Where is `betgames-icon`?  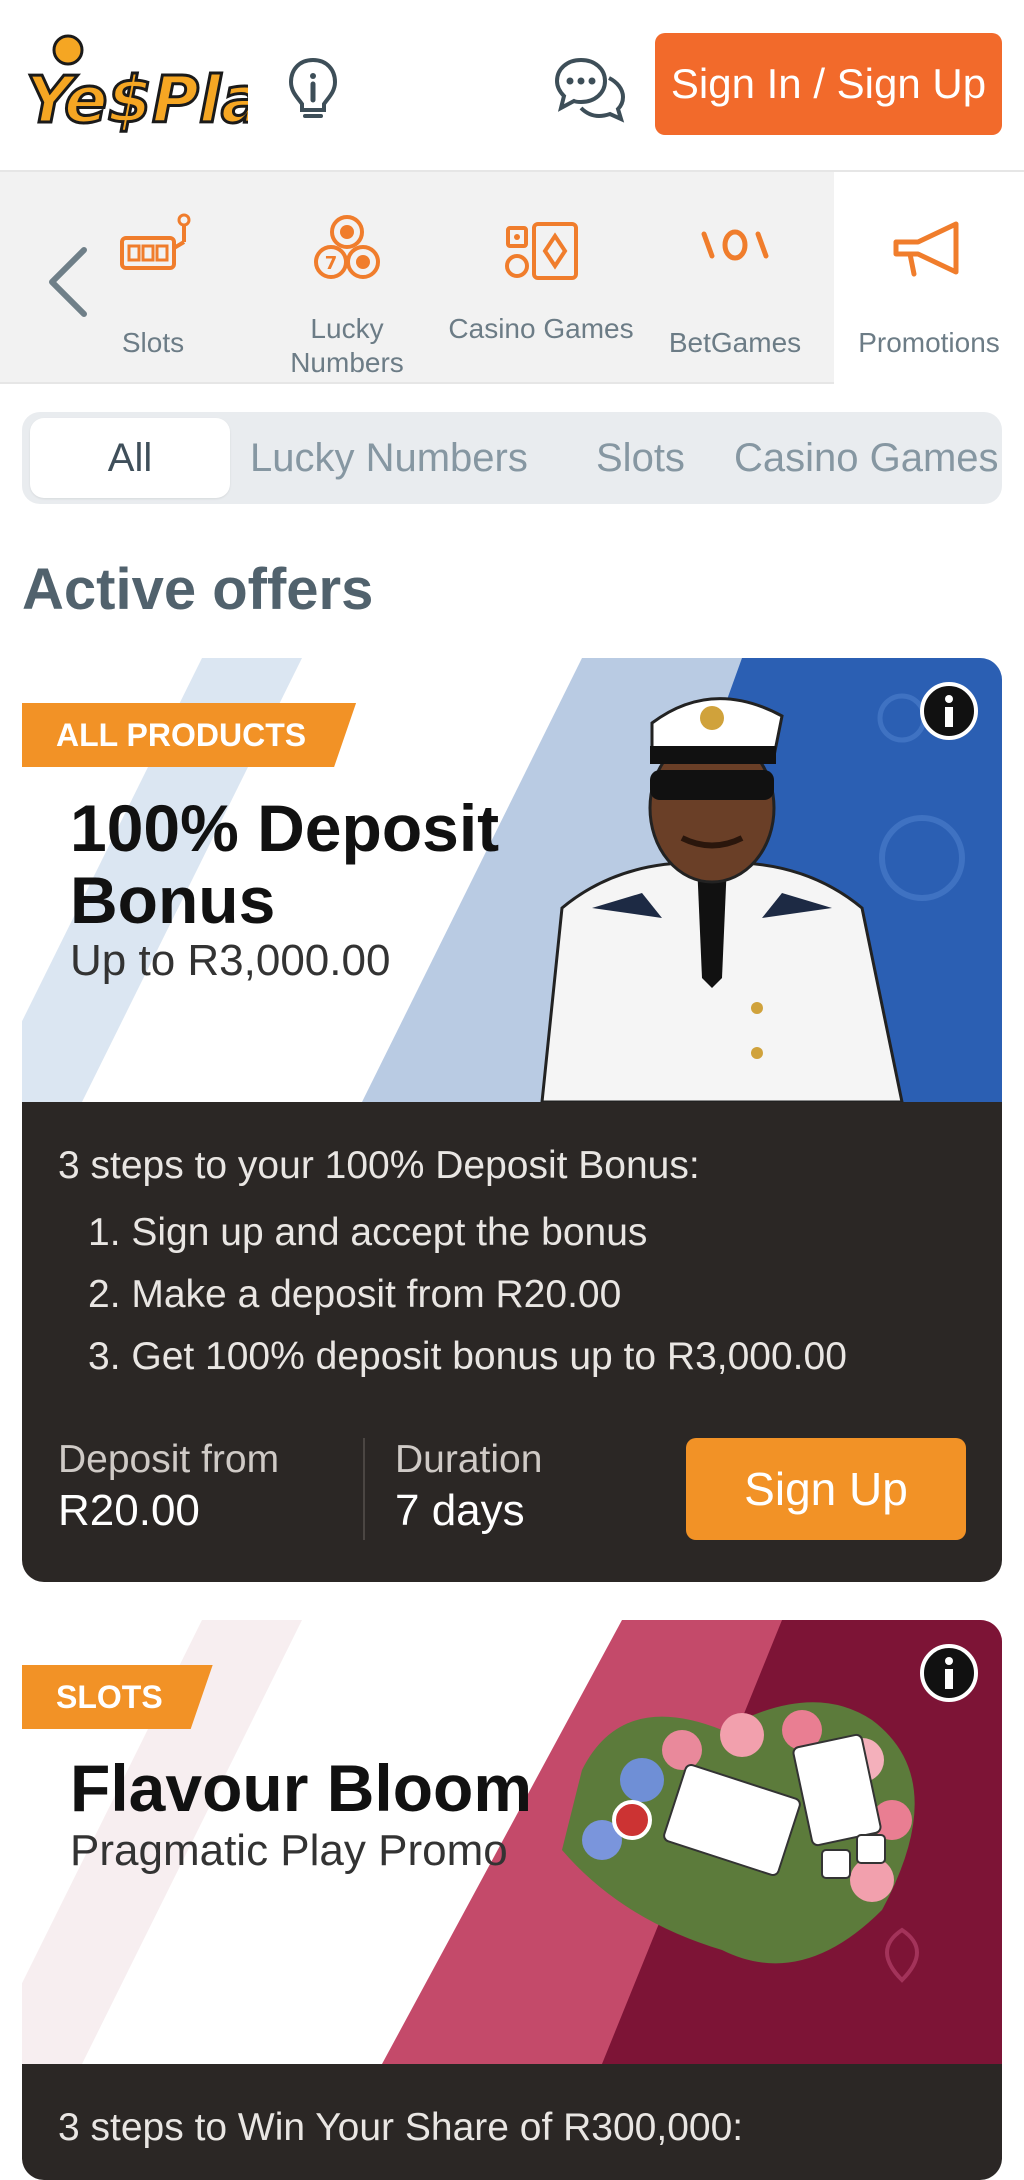 betgames-icon is located at coordinates (735, 253).